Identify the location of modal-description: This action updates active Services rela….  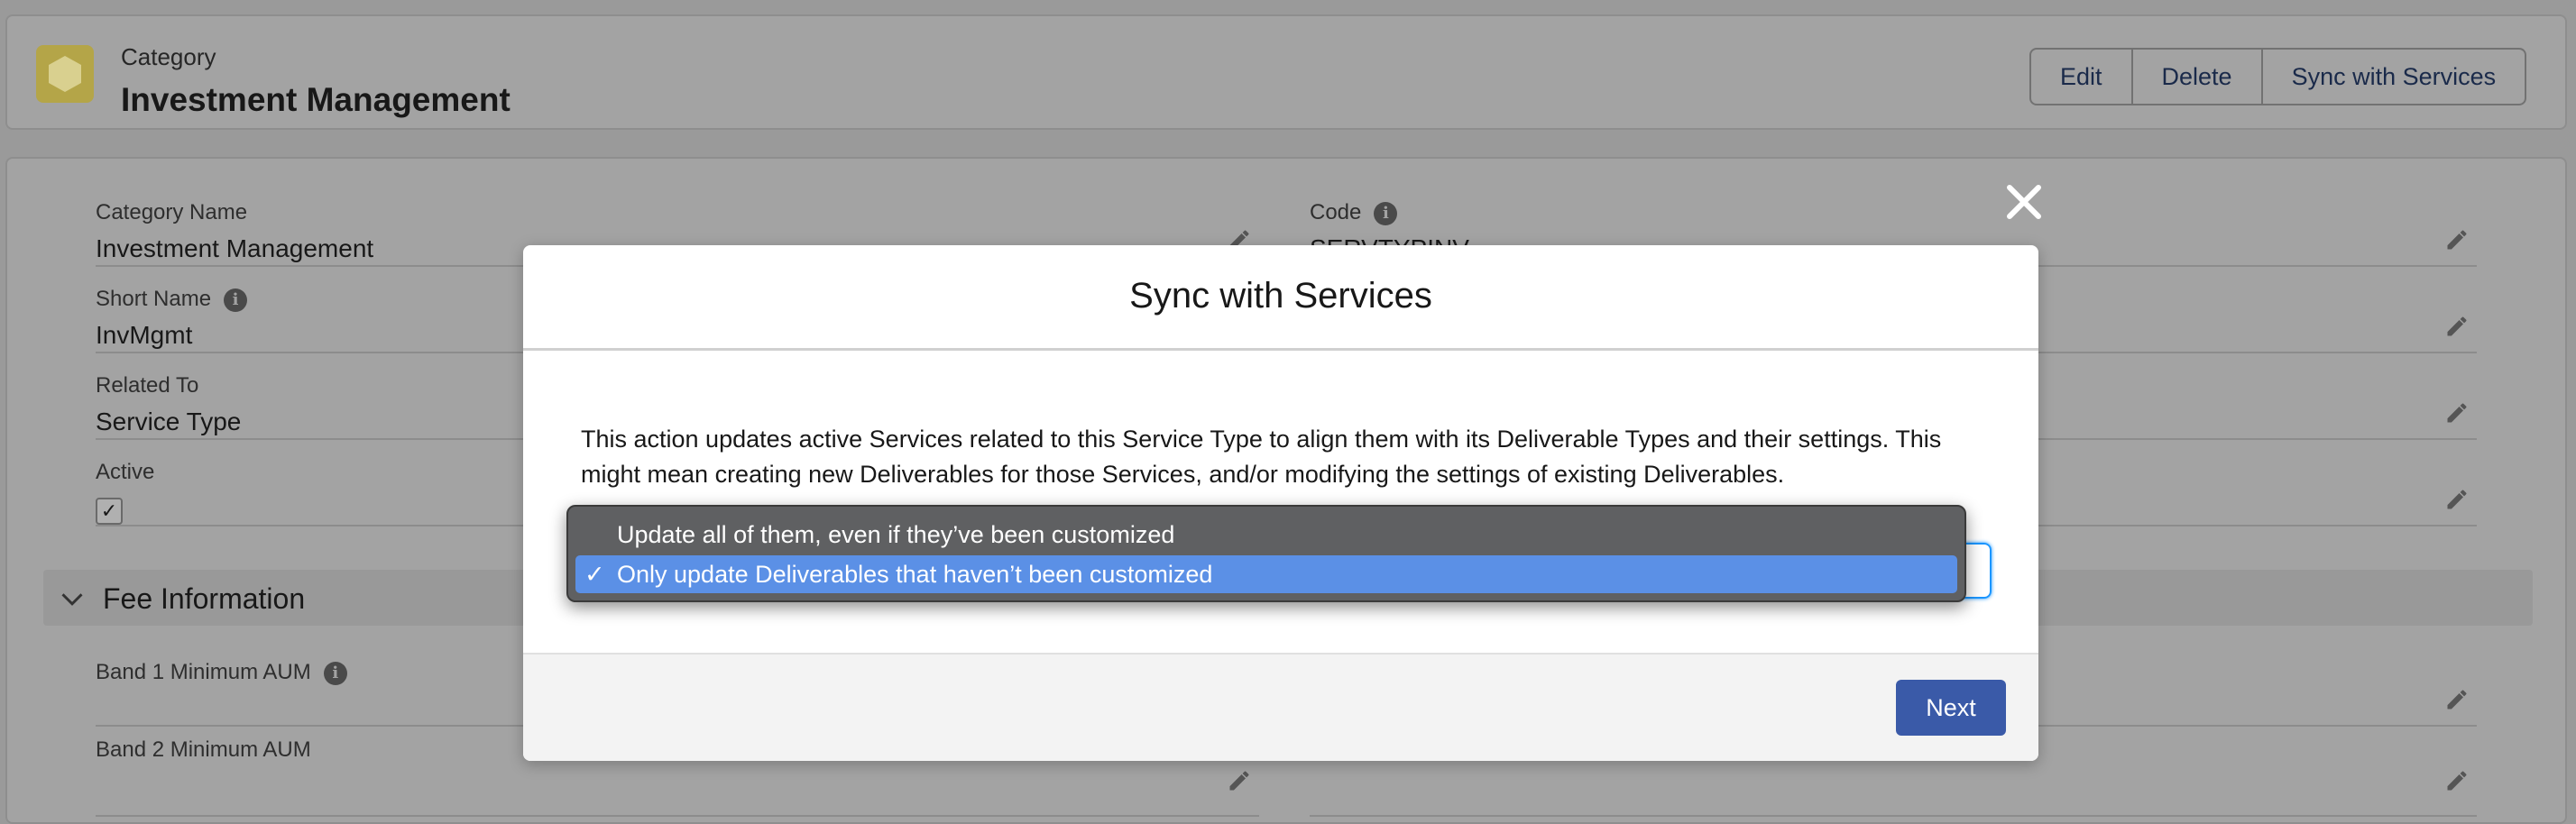
(1261, 457).